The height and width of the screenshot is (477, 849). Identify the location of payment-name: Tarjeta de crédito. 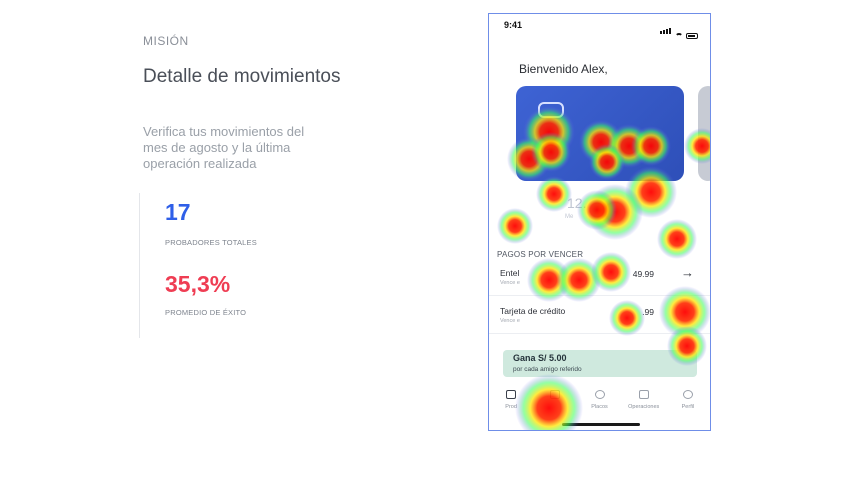
(533, 311).